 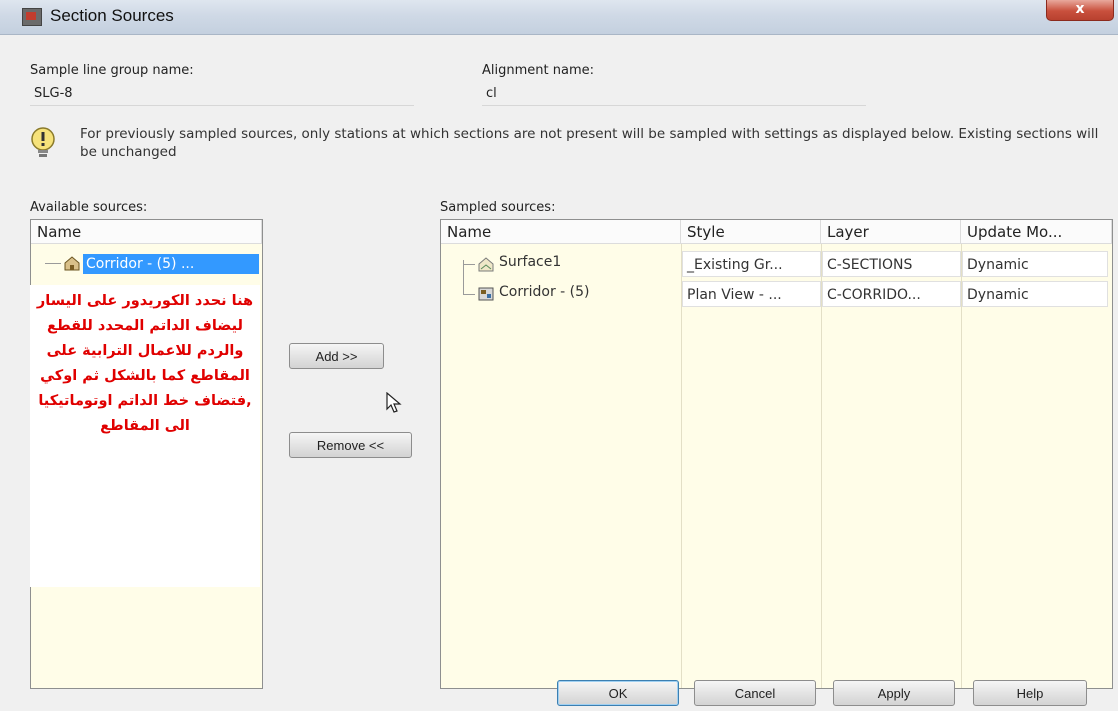 I want to click on sampled-row-name: Corridor - (5), so click(x=544, y=292).